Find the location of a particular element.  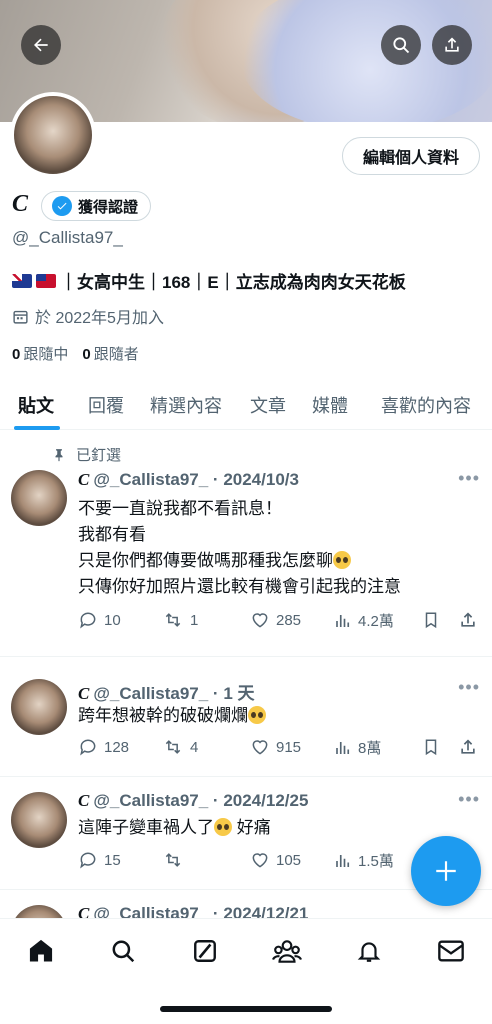

like-button: 915 is located at coordinates (275, 747).